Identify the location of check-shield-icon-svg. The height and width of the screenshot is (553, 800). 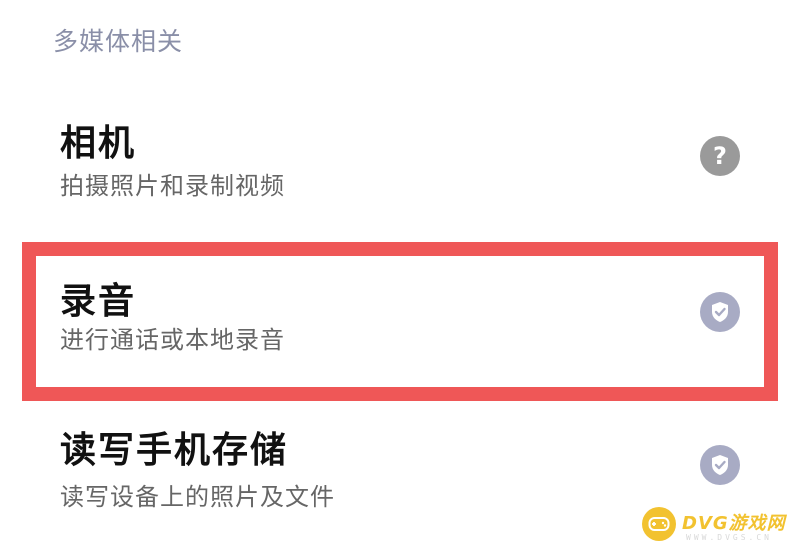
(720, 465).